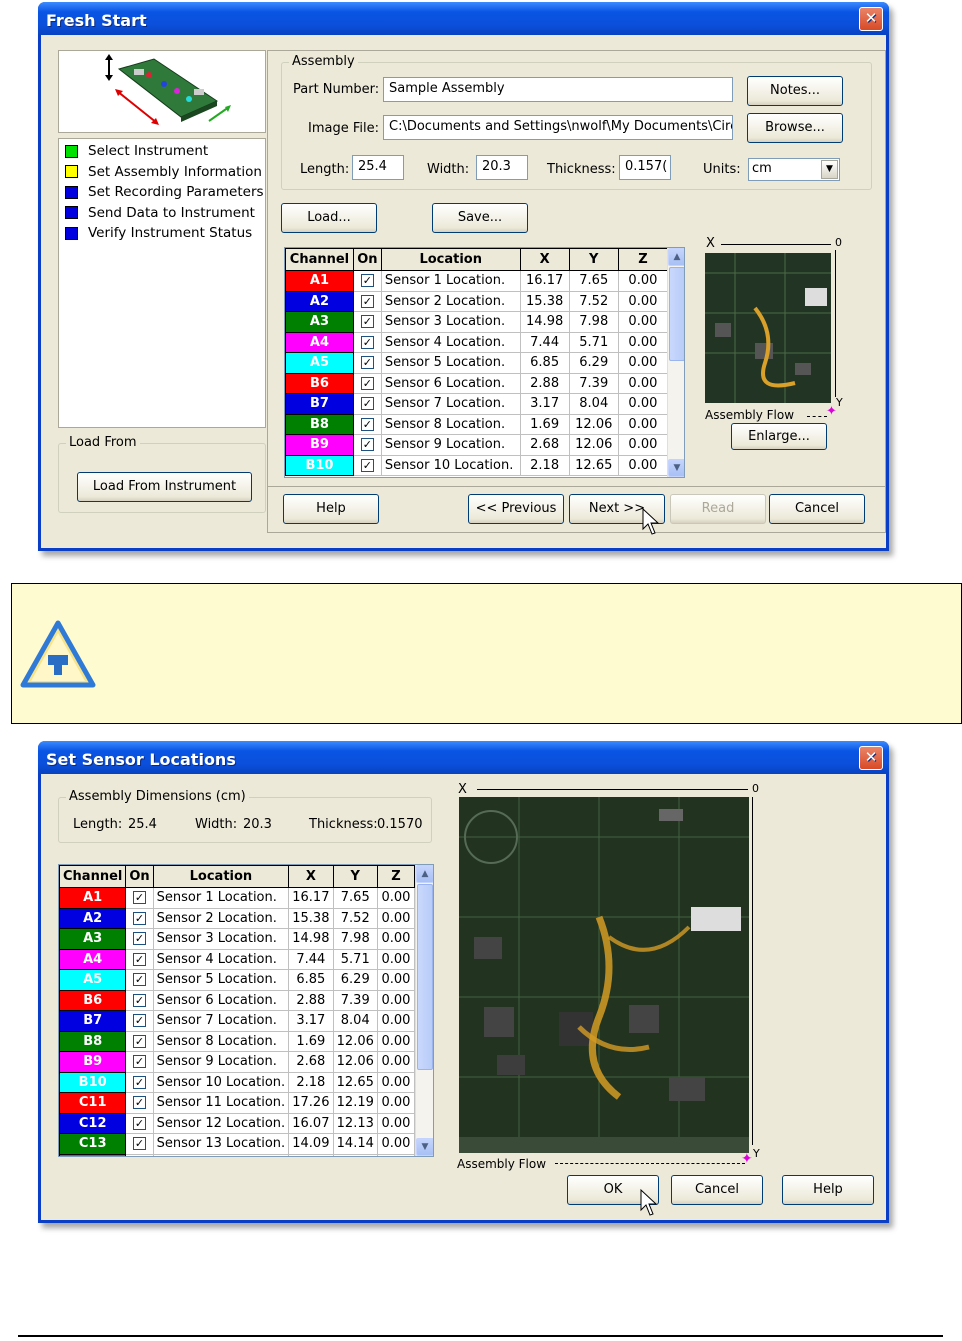 Image resolution: width=962 pixels, height=1341 pixels. I want to click on y-cell: 7.98, so click(593, 322).